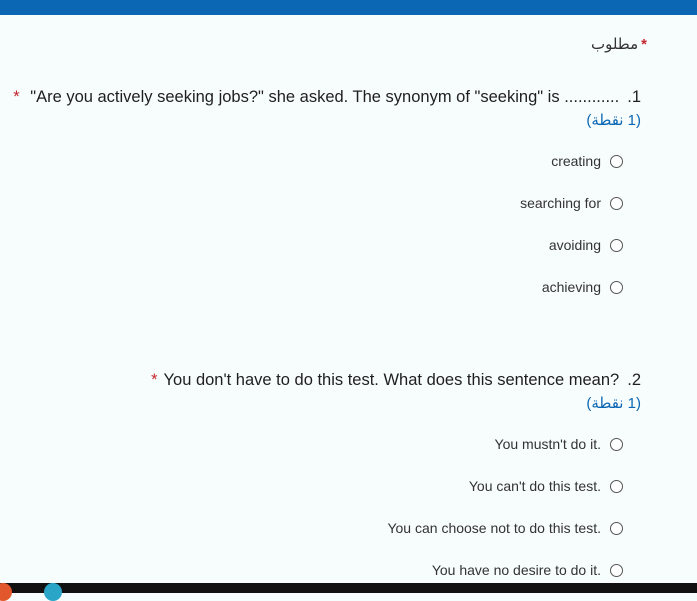  I want to click on option-label: achieving, so click(571, 287).